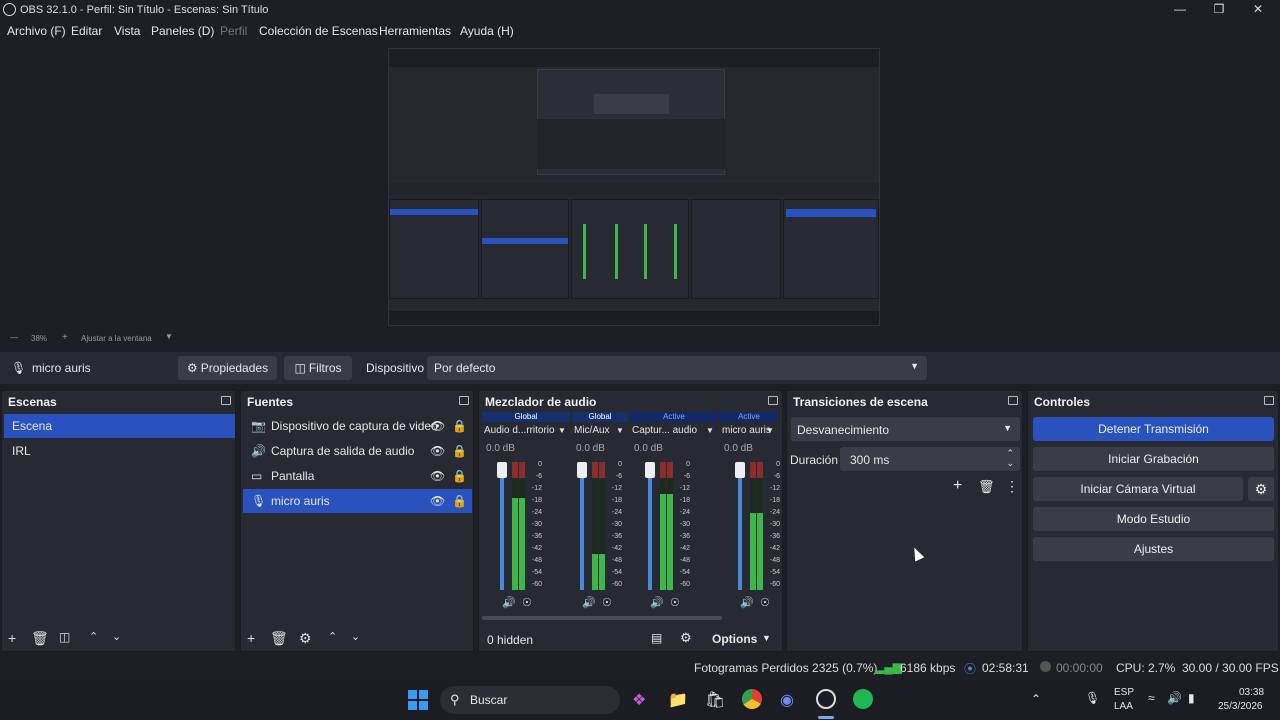 The image size is (1280, 720). I want to click on menu-ayuda: Ayuda (H), so click(487, 31).